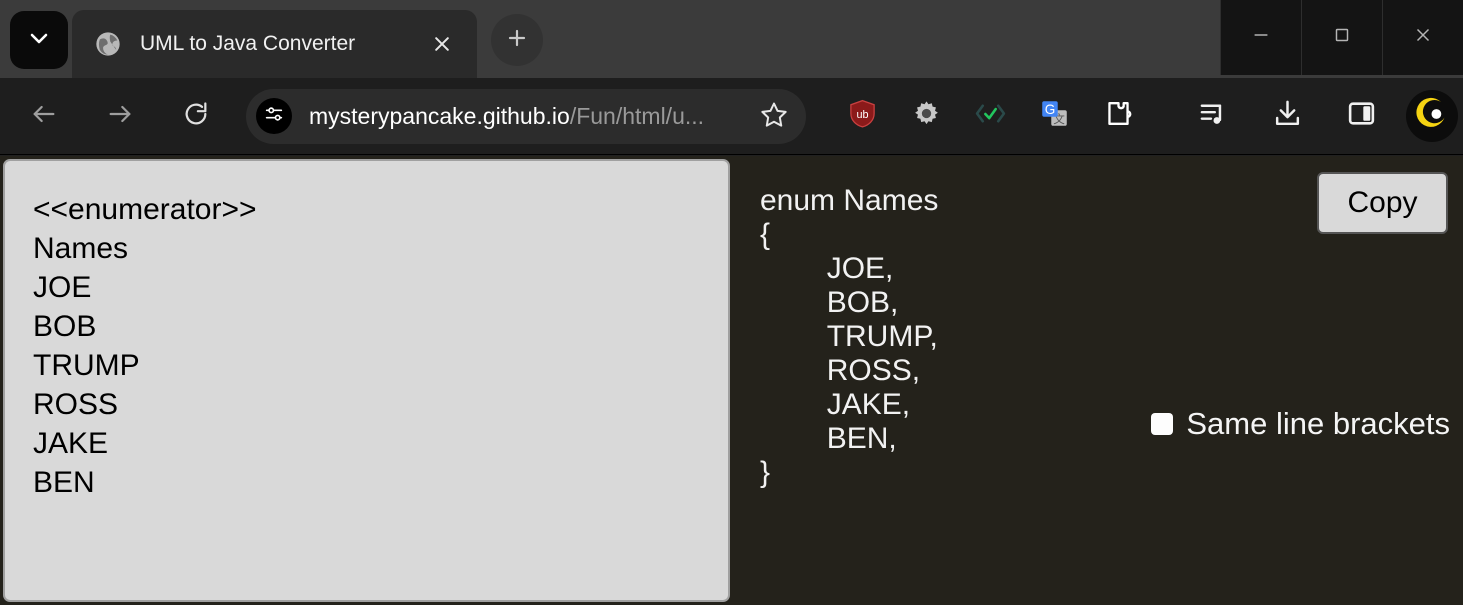 Image resolution: width=1463 pixels, height=605 pixels. What do you see at coordinates (1162, 424) in the screenshot?
I see `same-line-brackets-checkbox` at bounding box center [1162, 424].